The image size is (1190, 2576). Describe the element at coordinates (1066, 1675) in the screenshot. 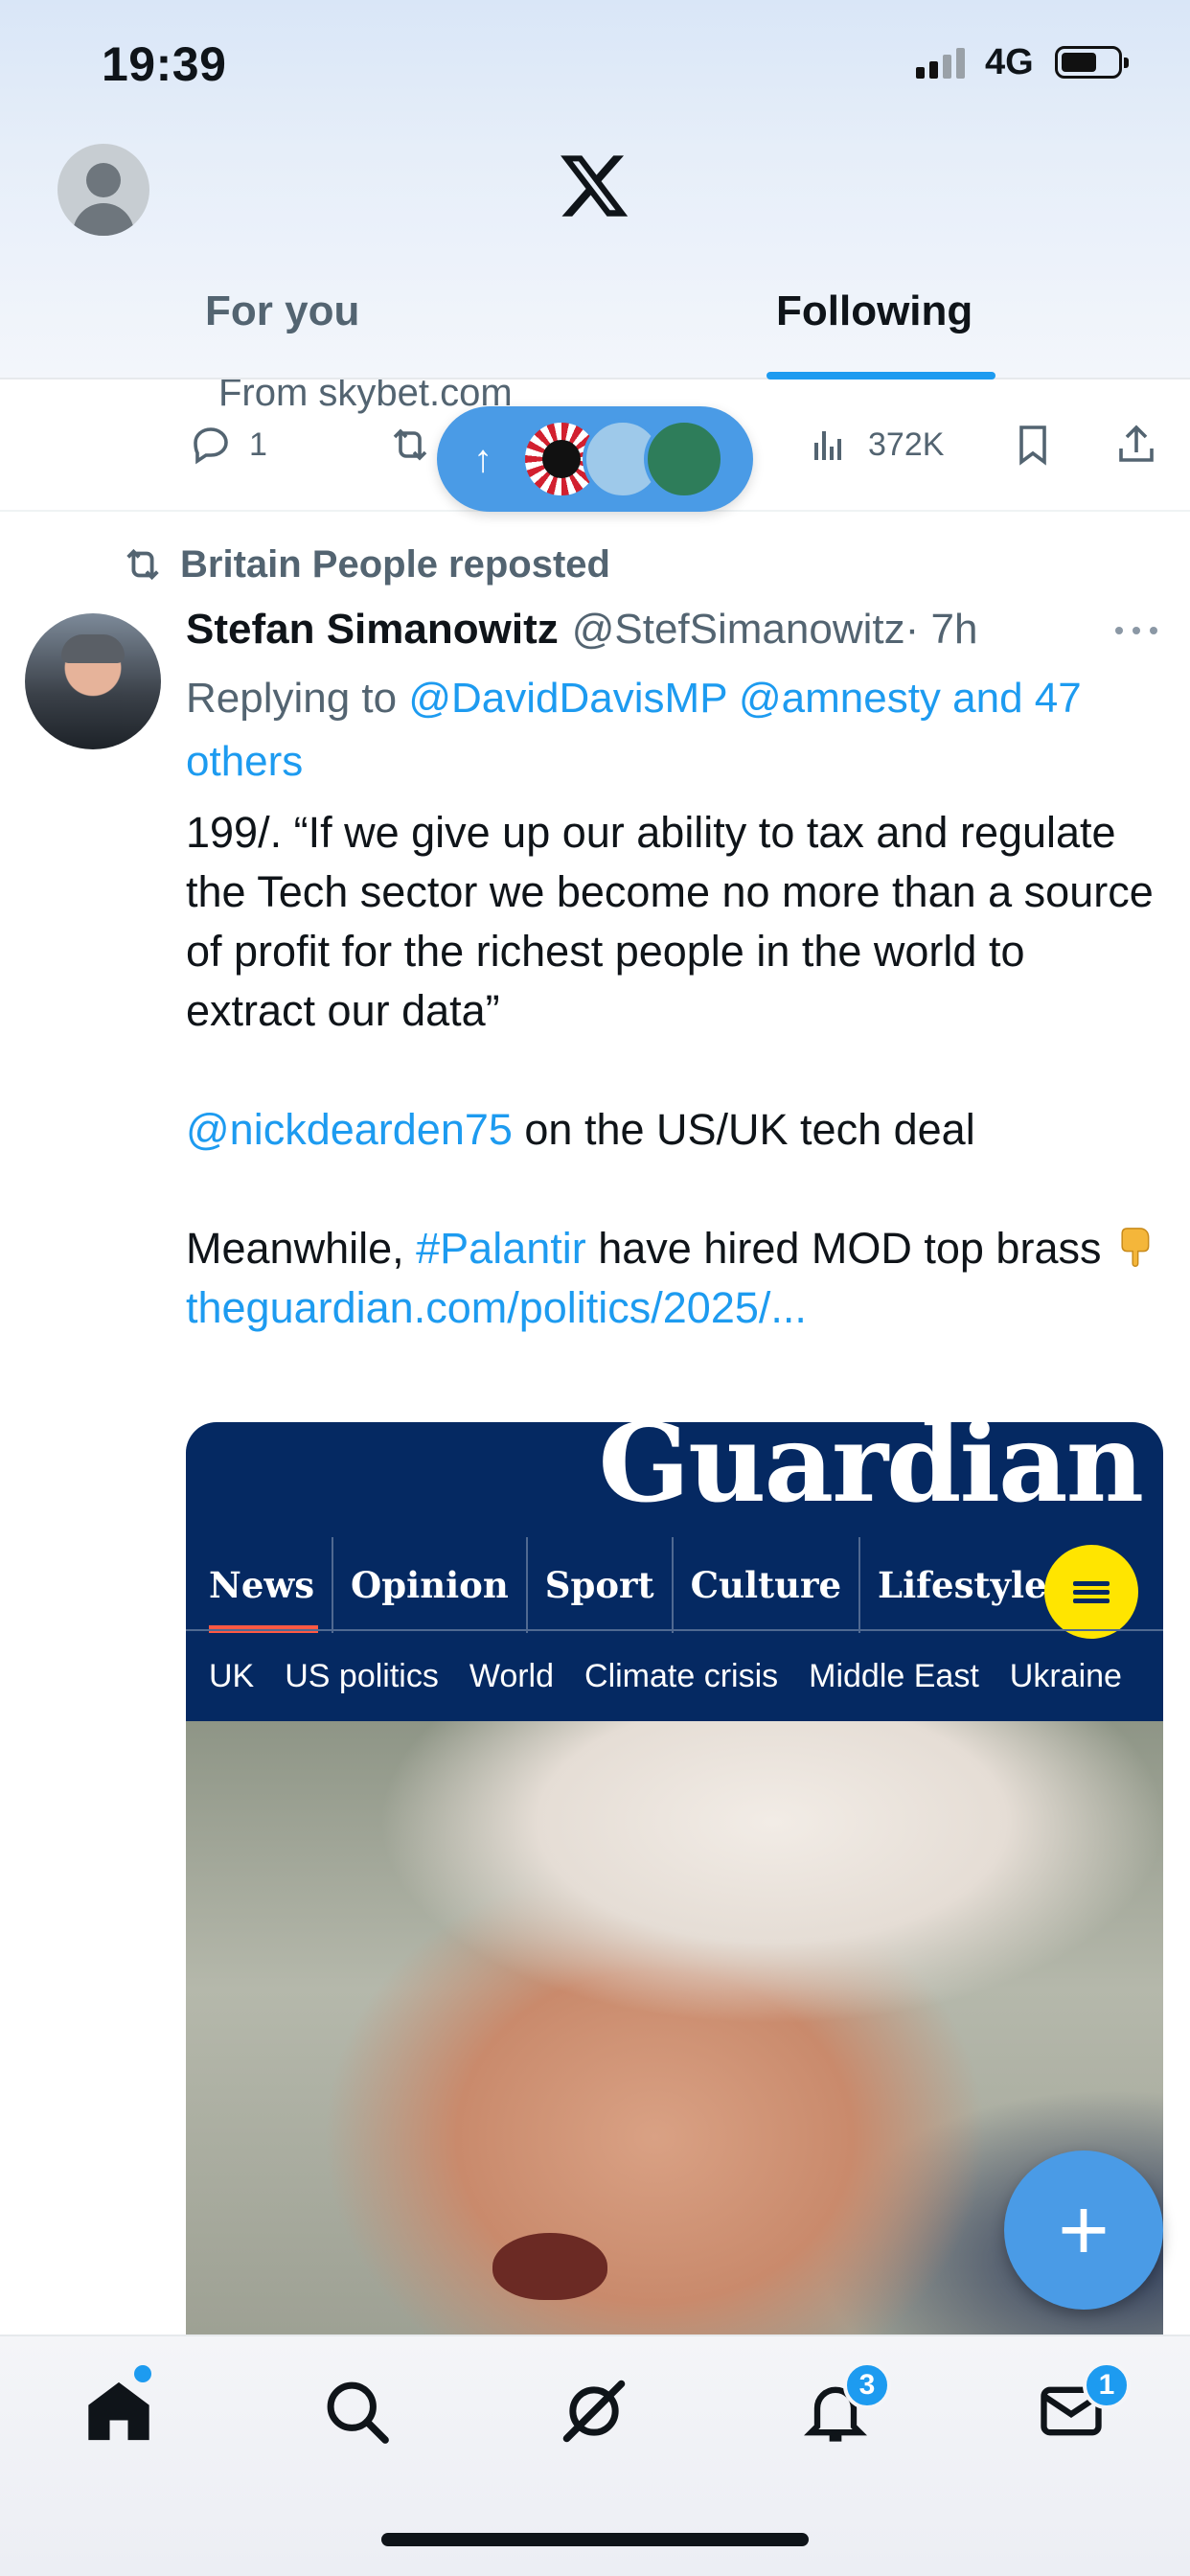

I see `subnav-ukraine: Ukraine` at that location.